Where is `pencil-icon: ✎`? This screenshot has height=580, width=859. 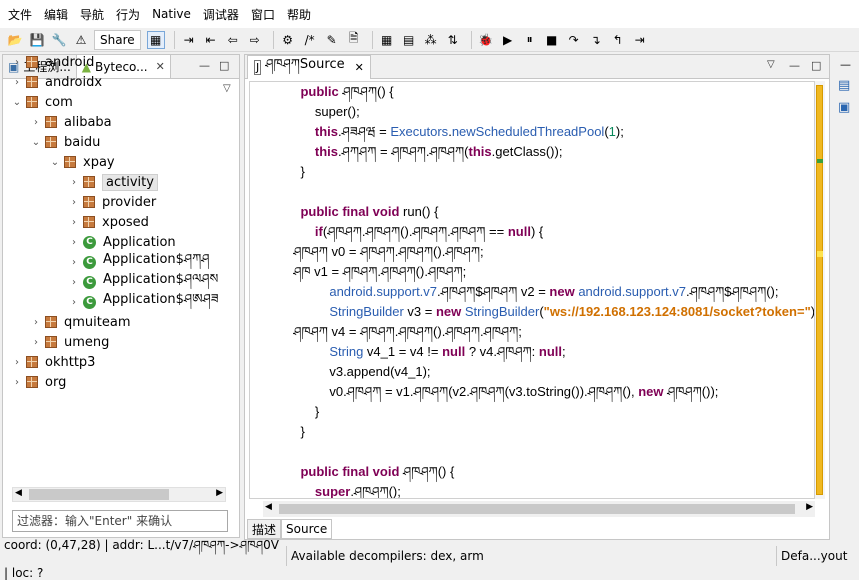
pencil-icon: ✎ is located at coordinates (332, 40).